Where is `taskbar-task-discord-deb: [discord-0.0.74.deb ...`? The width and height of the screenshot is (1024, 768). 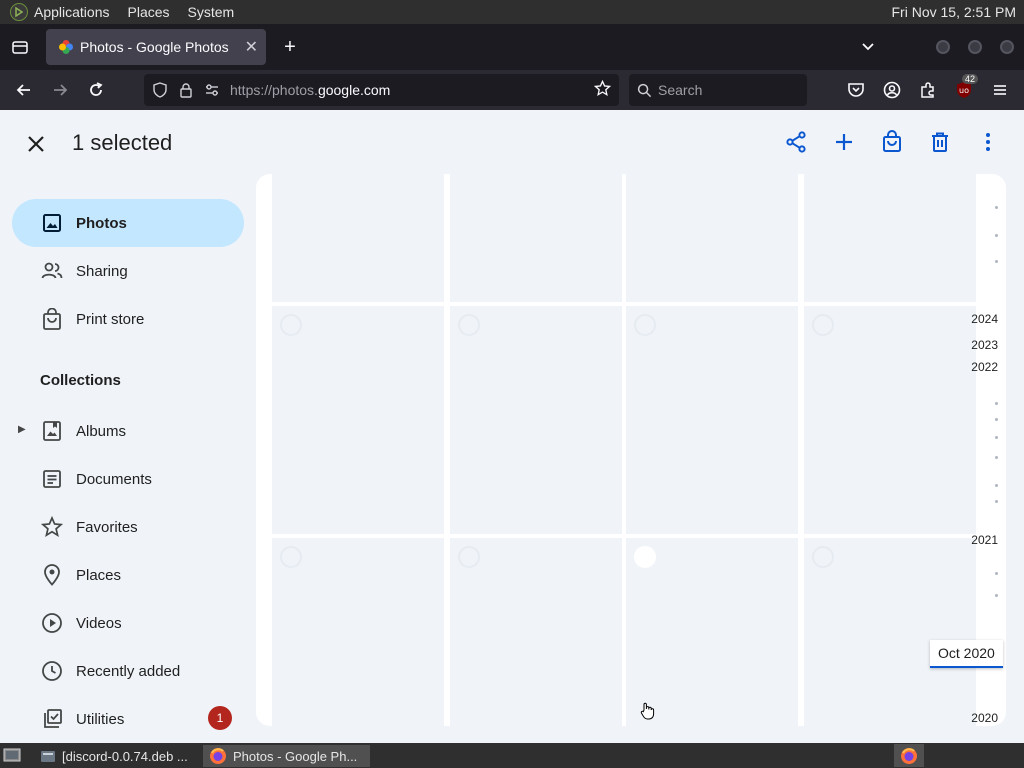
taskbar-task-discord-deb: [discord-0.0.74.deb ... is located at coordinates (118, 756).